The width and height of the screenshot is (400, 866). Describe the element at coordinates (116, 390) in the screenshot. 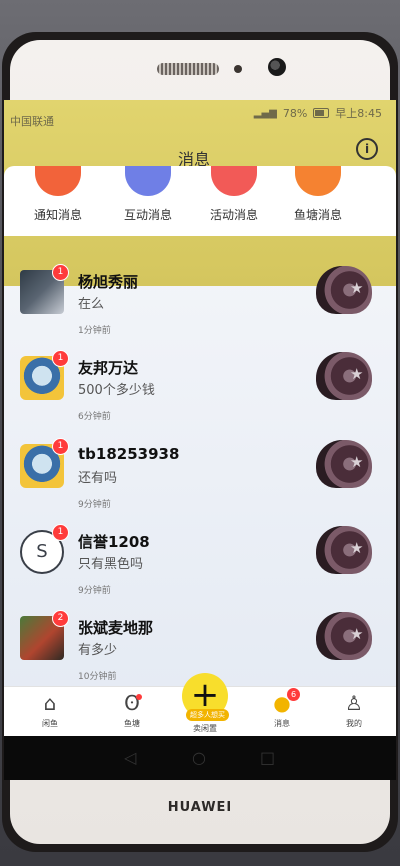

I see `message-preview: 500个多少钱` at that location.